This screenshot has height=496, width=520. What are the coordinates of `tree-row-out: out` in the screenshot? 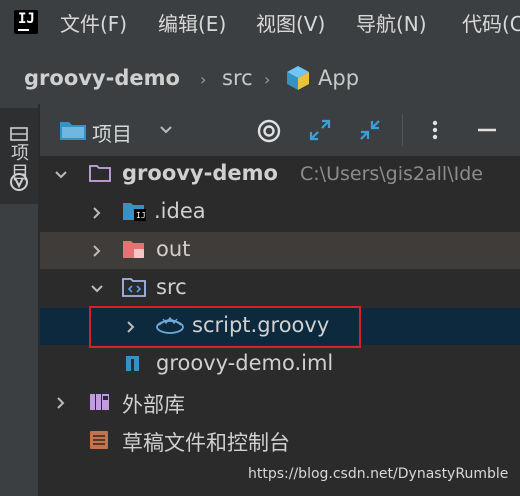 It's located at (280, 250).